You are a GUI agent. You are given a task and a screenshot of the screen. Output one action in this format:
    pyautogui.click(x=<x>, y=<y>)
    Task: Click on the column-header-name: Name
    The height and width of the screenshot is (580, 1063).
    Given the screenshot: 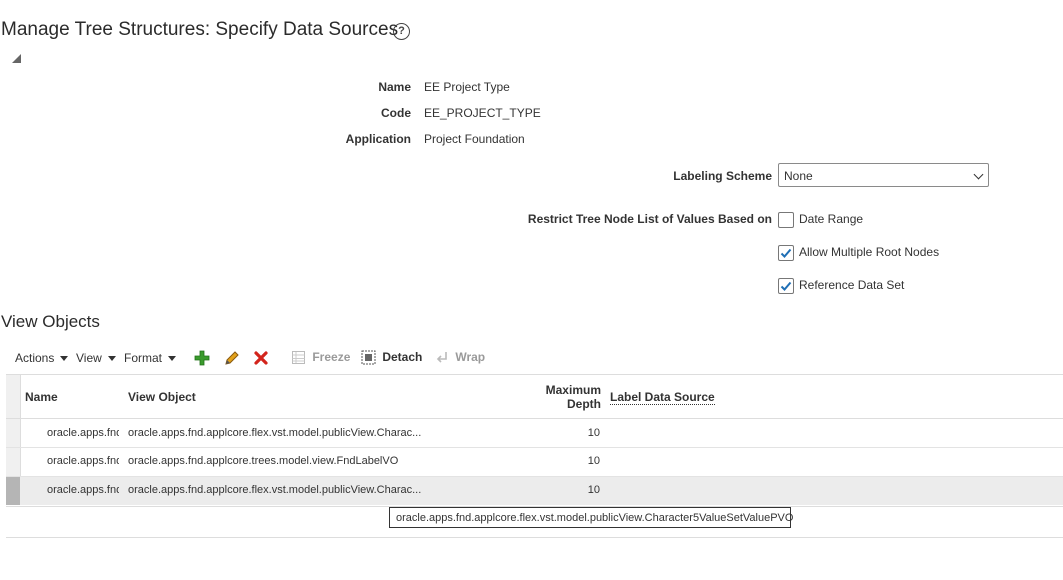 What is the action you would take?
    pyautogui.click(x=41, y=397)
    